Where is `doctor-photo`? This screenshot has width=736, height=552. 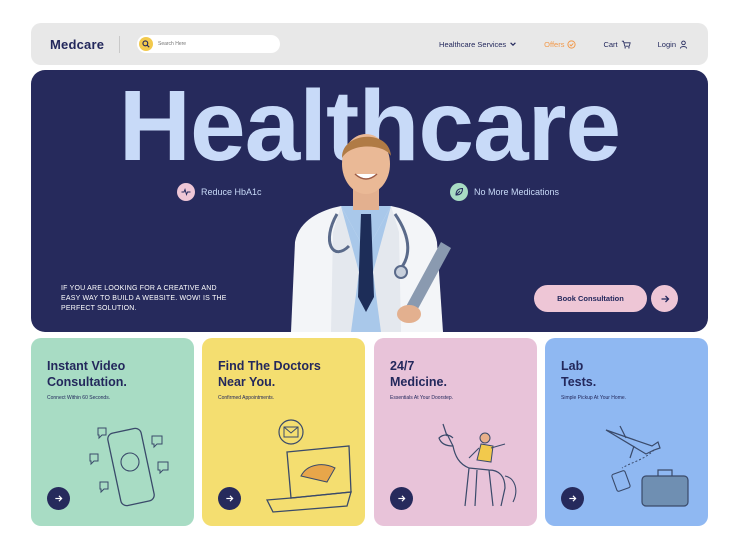 doctor-photo is located at coordinates (371, 233).